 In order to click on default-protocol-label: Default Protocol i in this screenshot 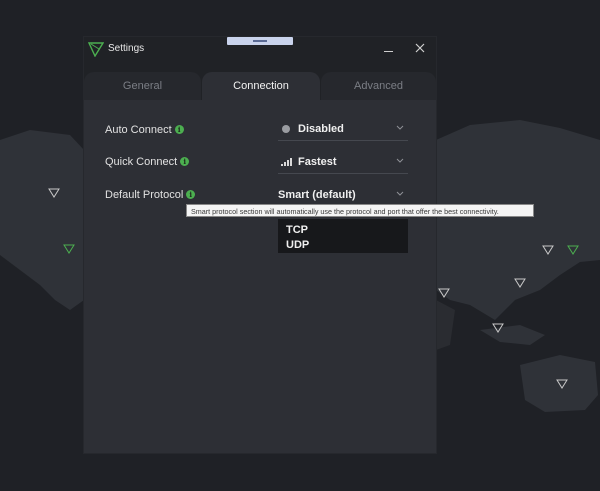, I will do `click(150, 195)`.